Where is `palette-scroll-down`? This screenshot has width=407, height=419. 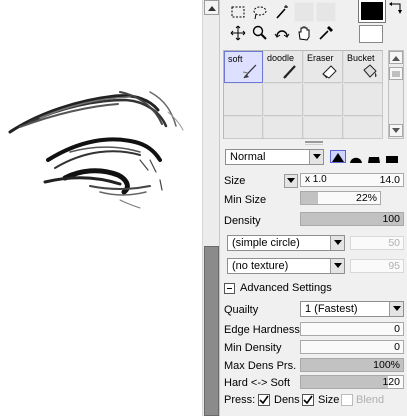 palette-scroll-down is located at coordinates (396, 130).